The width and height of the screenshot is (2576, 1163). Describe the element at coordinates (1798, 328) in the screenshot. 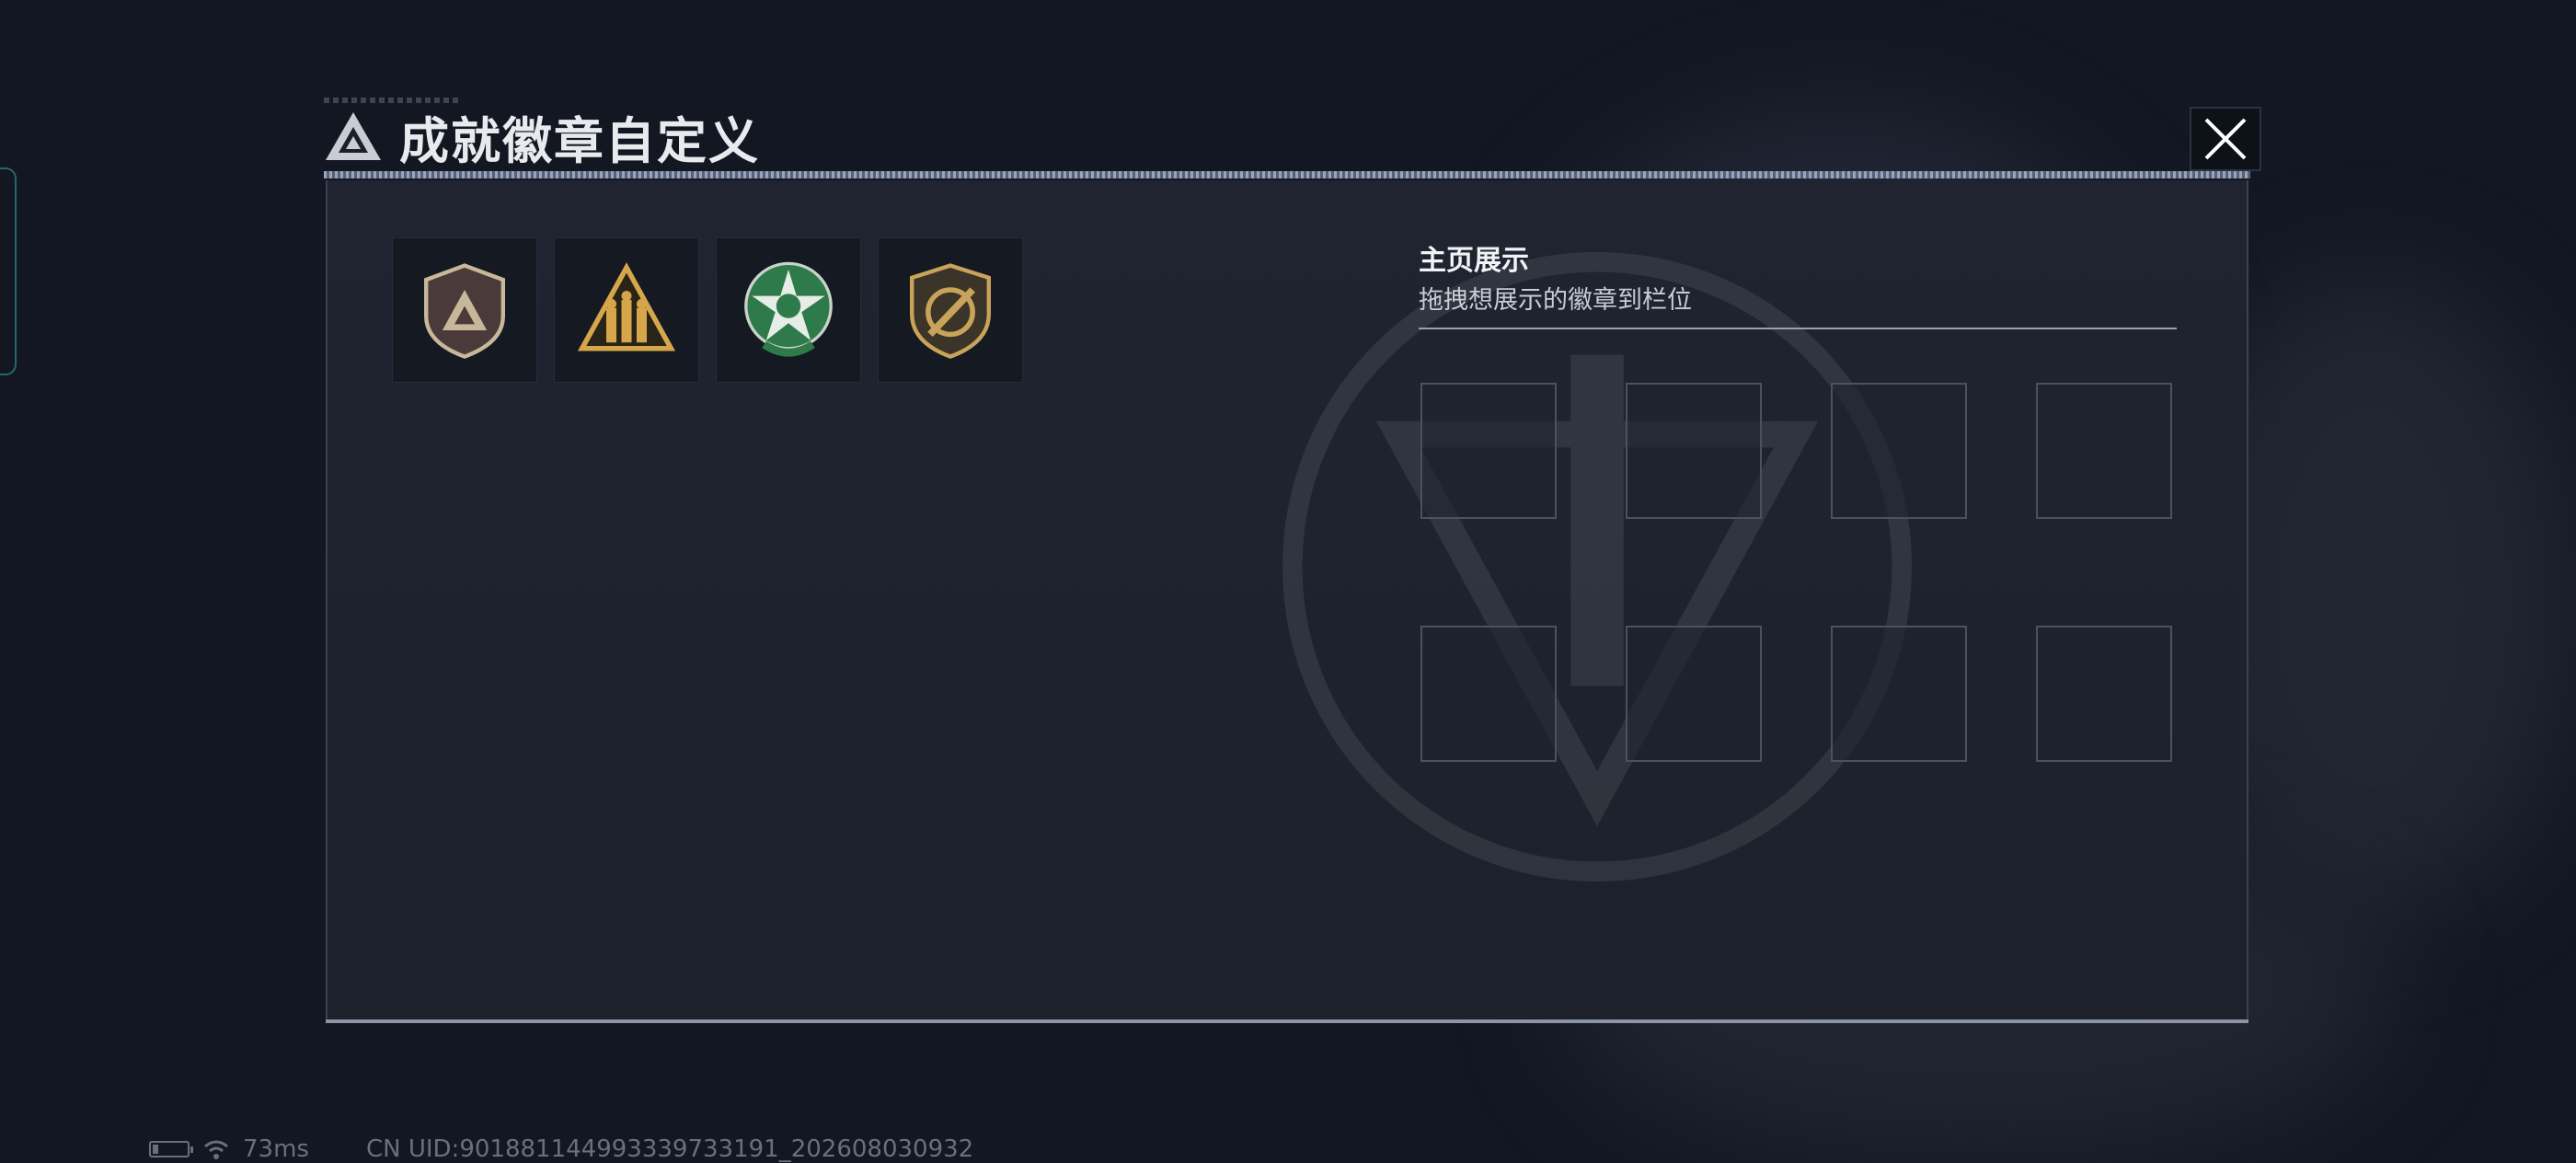

I see `divider` at that location.